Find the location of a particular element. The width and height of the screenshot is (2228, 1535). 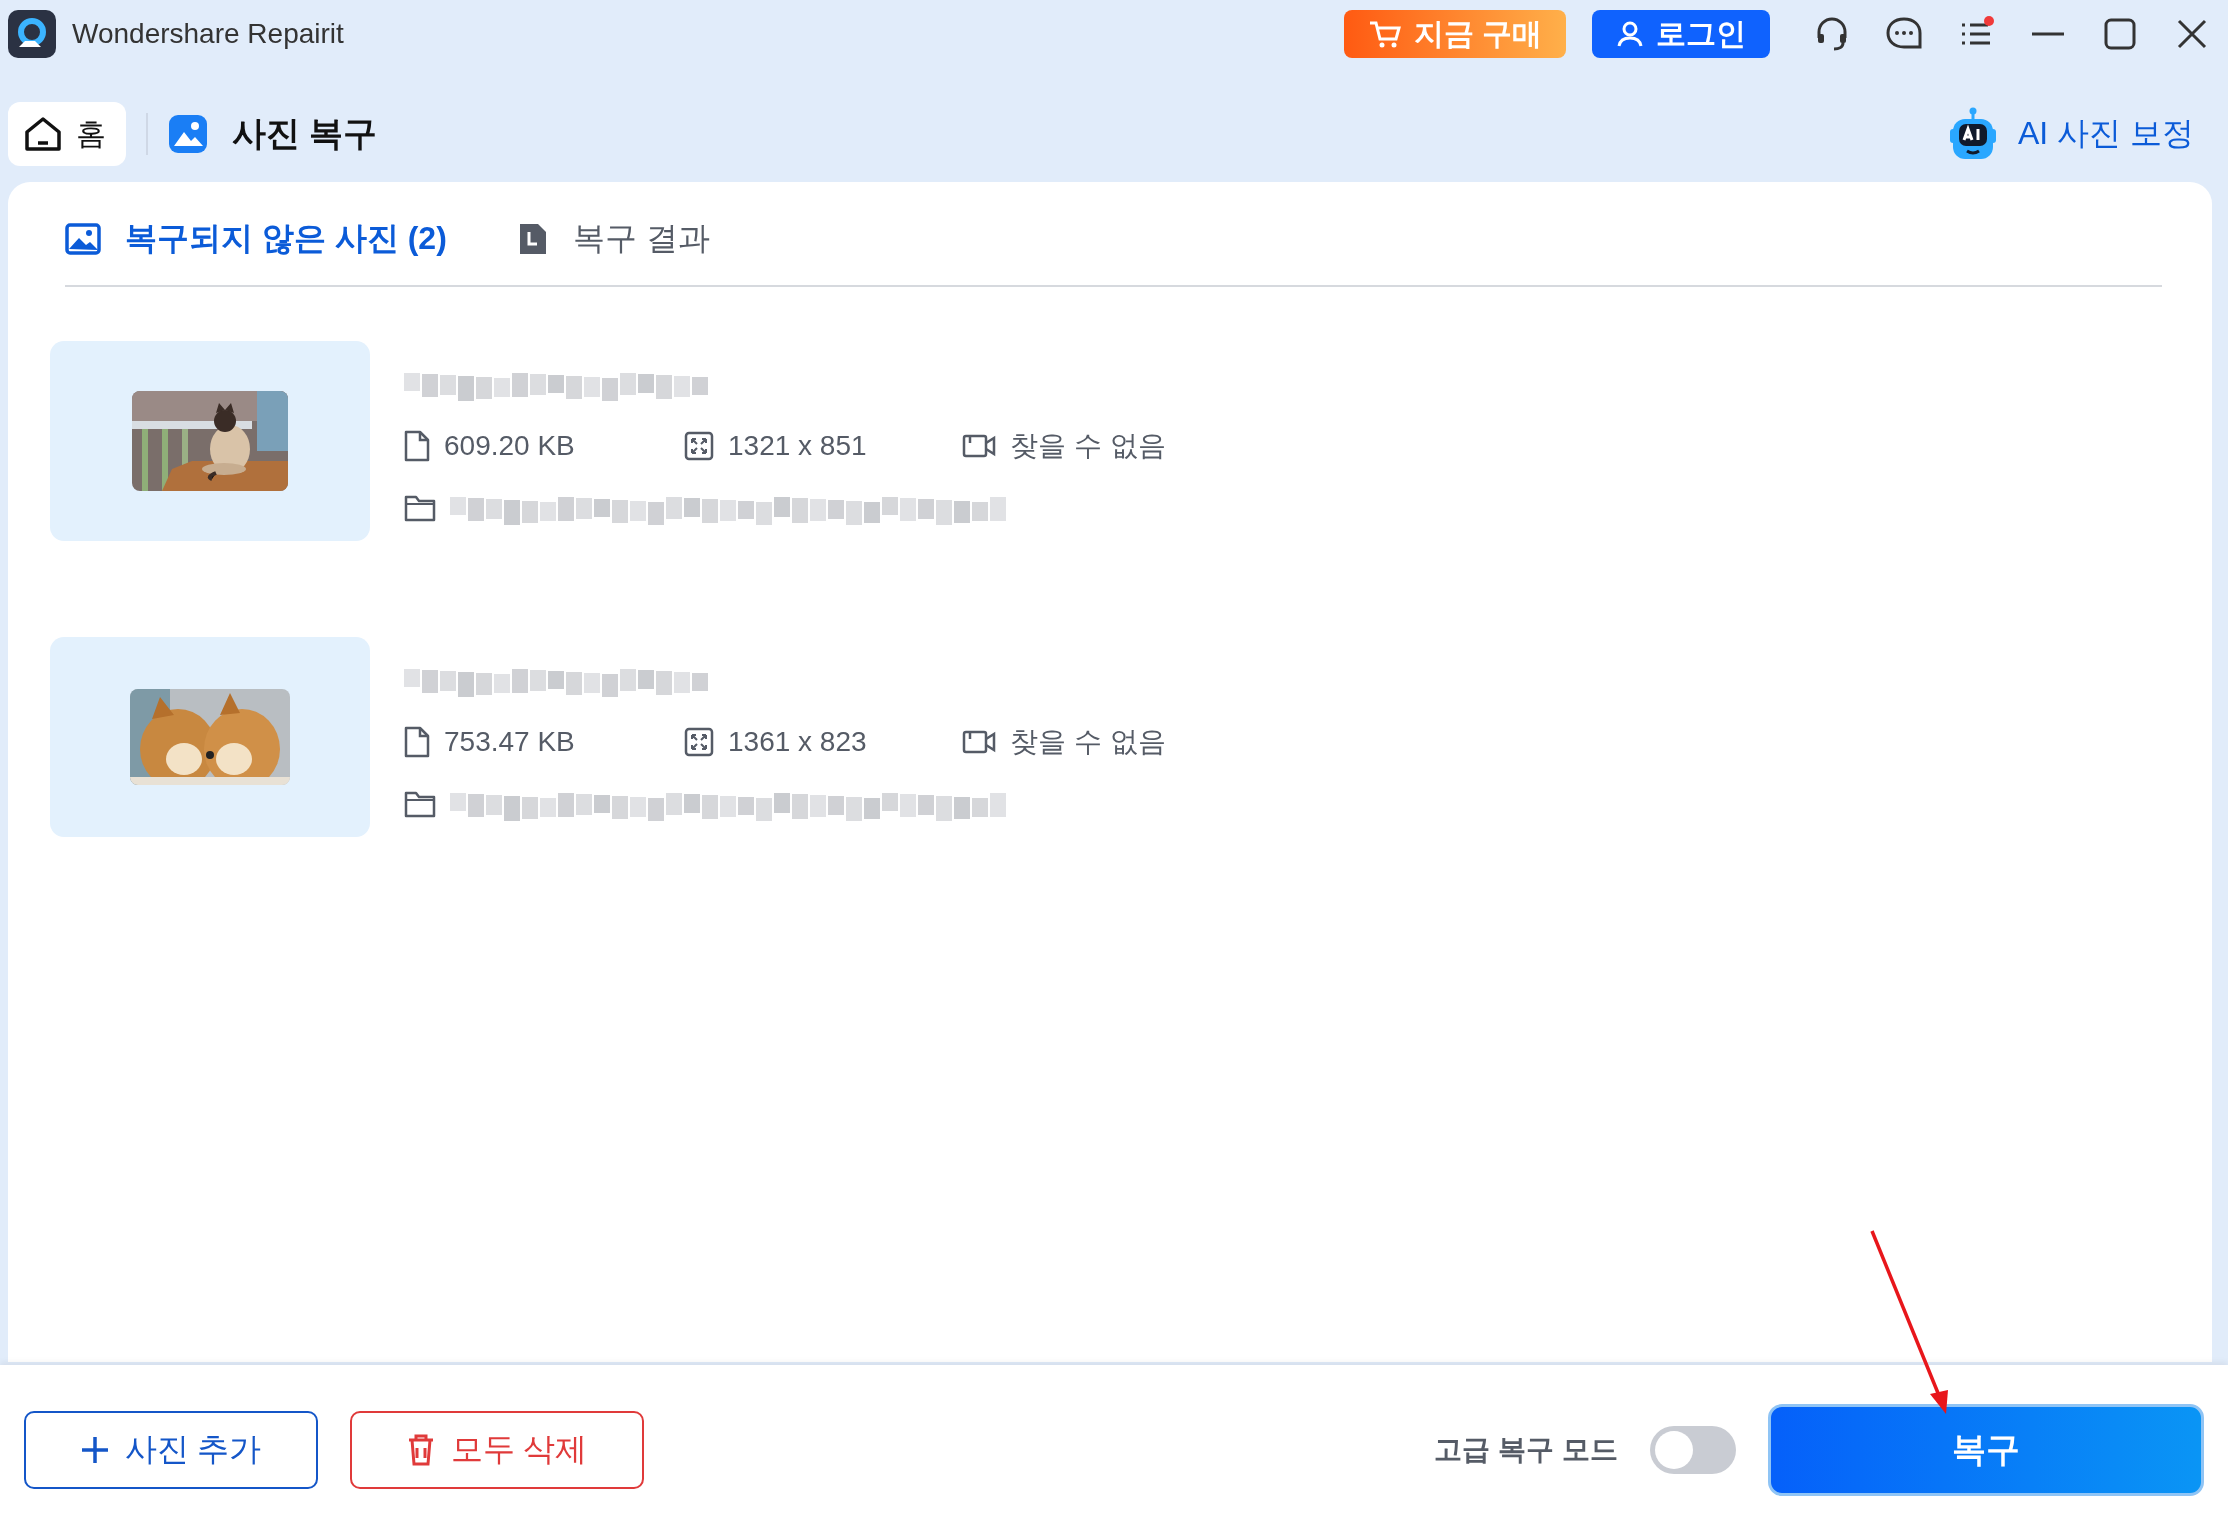

advanced-mode-label: 고급 복구 모드 is located at coordinates (1526, 1450).